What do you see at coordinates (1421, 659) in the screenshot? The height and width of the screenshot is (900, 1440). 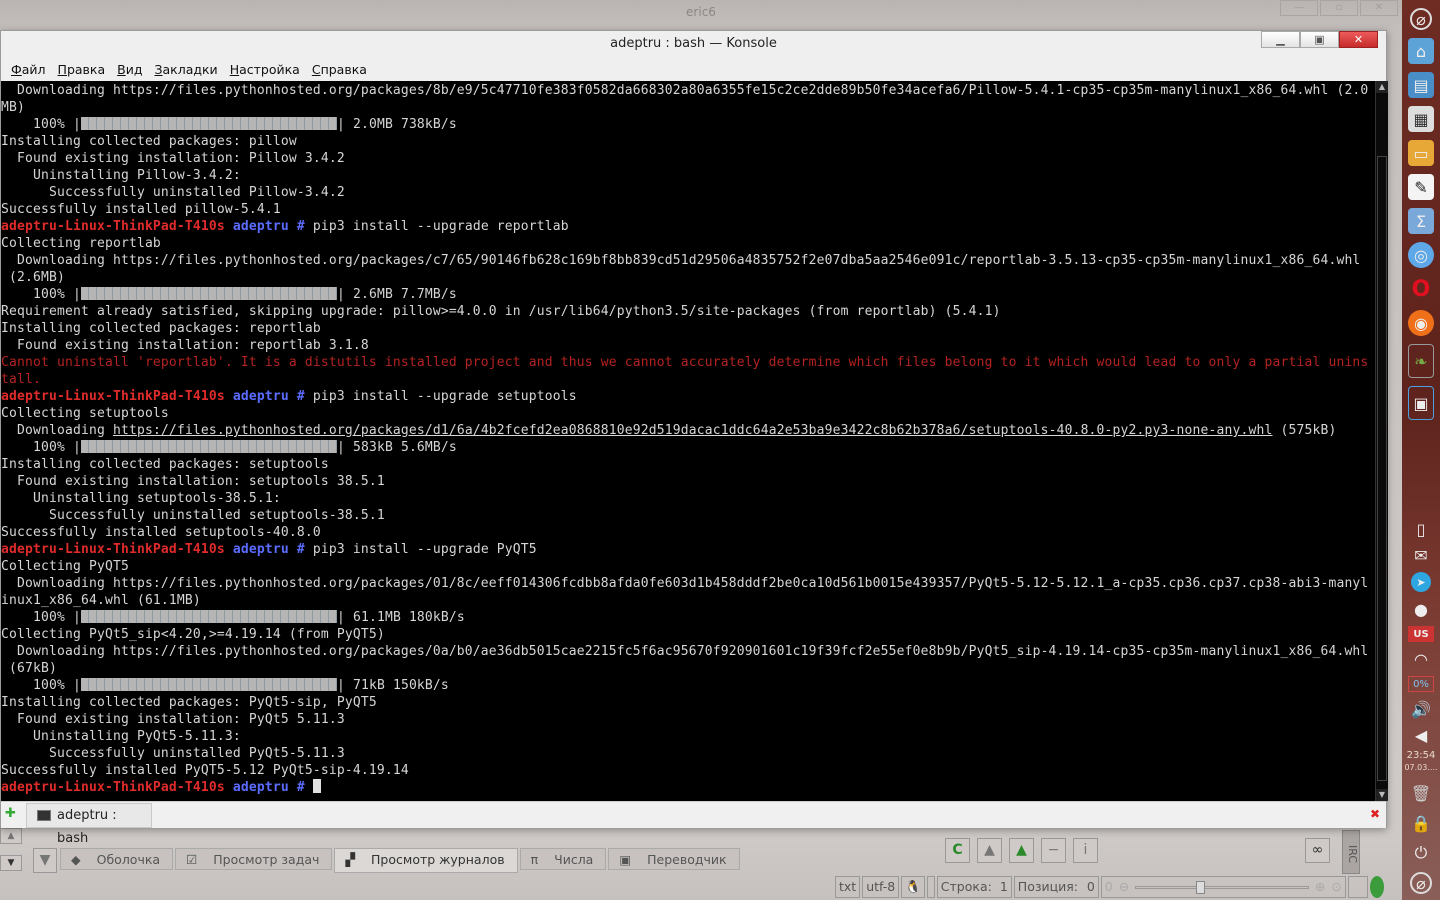 I see `wifi-icon: ◠` at bounding box center [1421, 659].